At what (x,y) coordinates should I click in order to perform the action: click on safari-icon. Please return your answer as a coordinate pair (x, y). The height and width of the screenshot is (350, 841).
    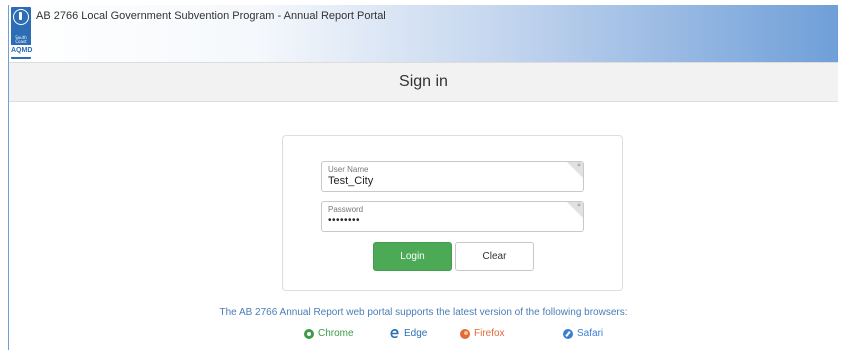
    Looking at the image, I should click on (568, 333).